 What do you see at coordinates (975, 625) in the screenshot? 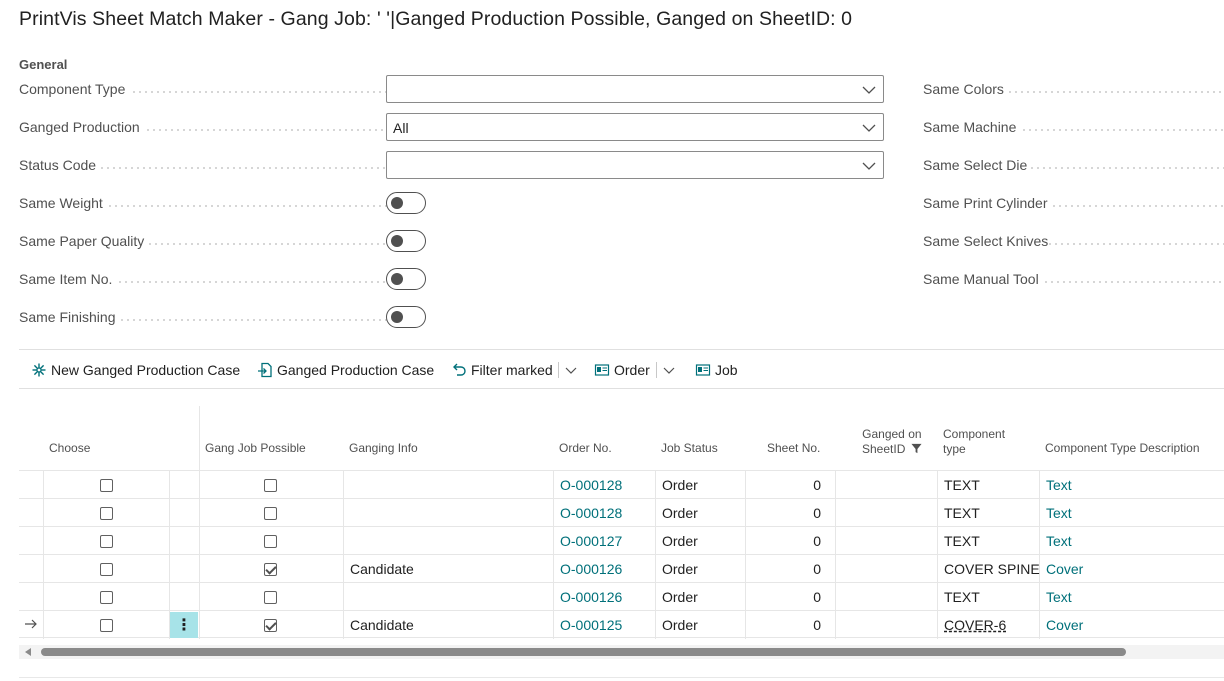
I see `component-type-cell: COVER-6` at bounding box center [975, 625].